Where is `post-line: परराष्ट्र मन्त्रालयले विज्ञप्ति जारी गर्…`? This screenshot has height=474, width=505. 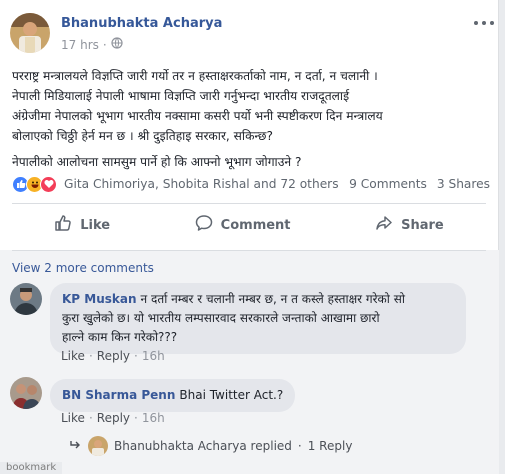 post-line: परराष्ट्र मन्त्रालयले विज्ञप्ति जारी गर्… is located at coordinates (195, 76).